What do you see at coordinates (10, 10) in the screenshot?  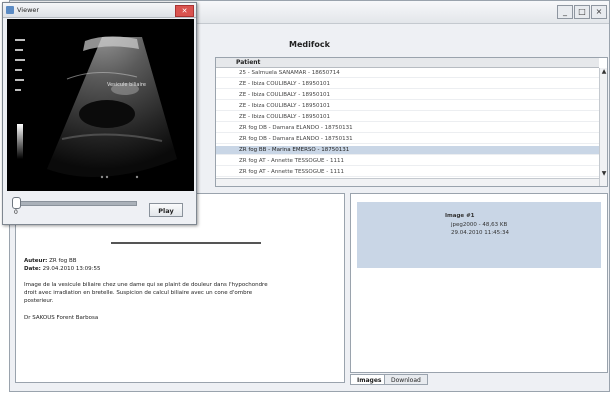 I see `app-icon` at bounding box center [10, 10].